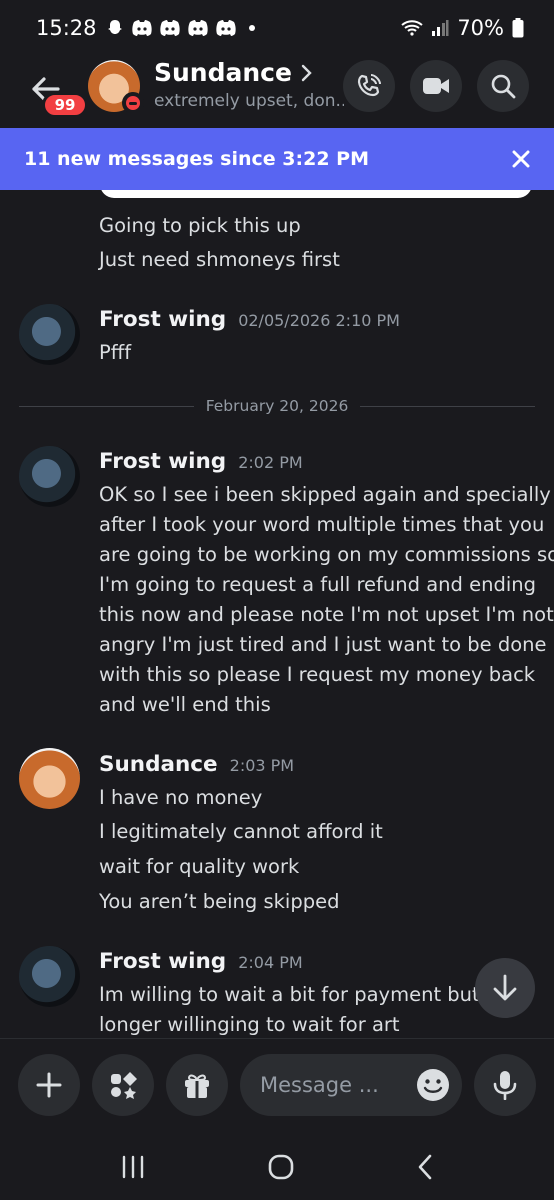 The image size is (554, 1200). Describe the element at coordinates (306, 72) in the screenshot. I see `chevron-right-icon` at that location.